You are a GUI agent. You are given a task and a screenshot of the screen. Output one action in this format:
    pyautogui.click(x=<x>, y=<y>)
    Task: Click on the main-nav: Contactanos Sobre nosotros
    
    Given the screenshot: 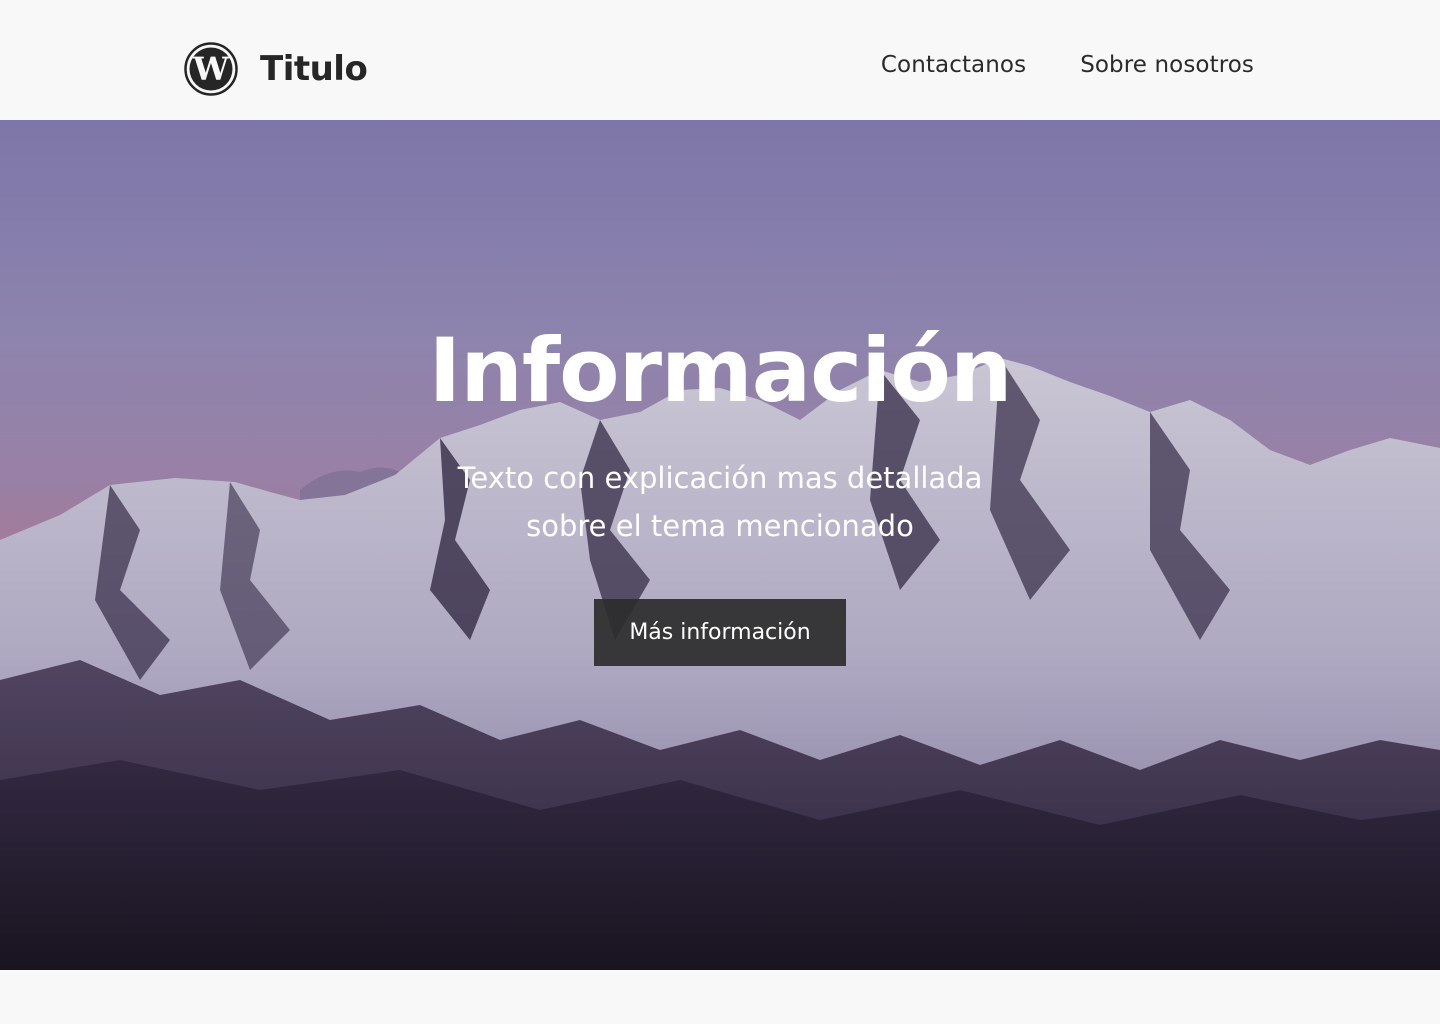 What is the action you would take?
    pyautogui.click(x=1067, y=65)
    